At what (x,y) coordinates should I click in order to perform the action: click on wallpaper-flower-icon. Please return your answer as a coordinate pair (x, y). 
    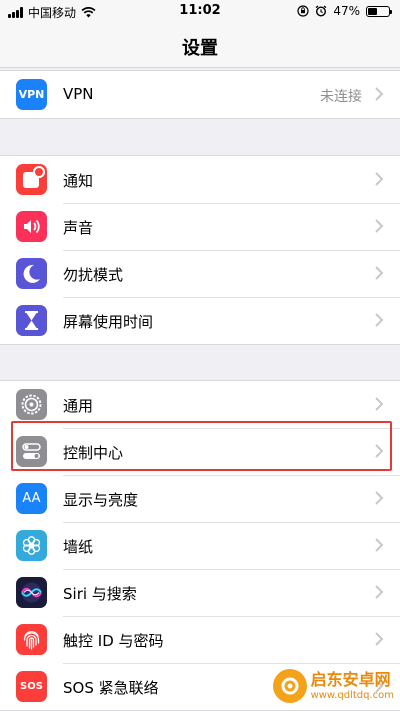
    Looking at the image, I should click on (31, 545).